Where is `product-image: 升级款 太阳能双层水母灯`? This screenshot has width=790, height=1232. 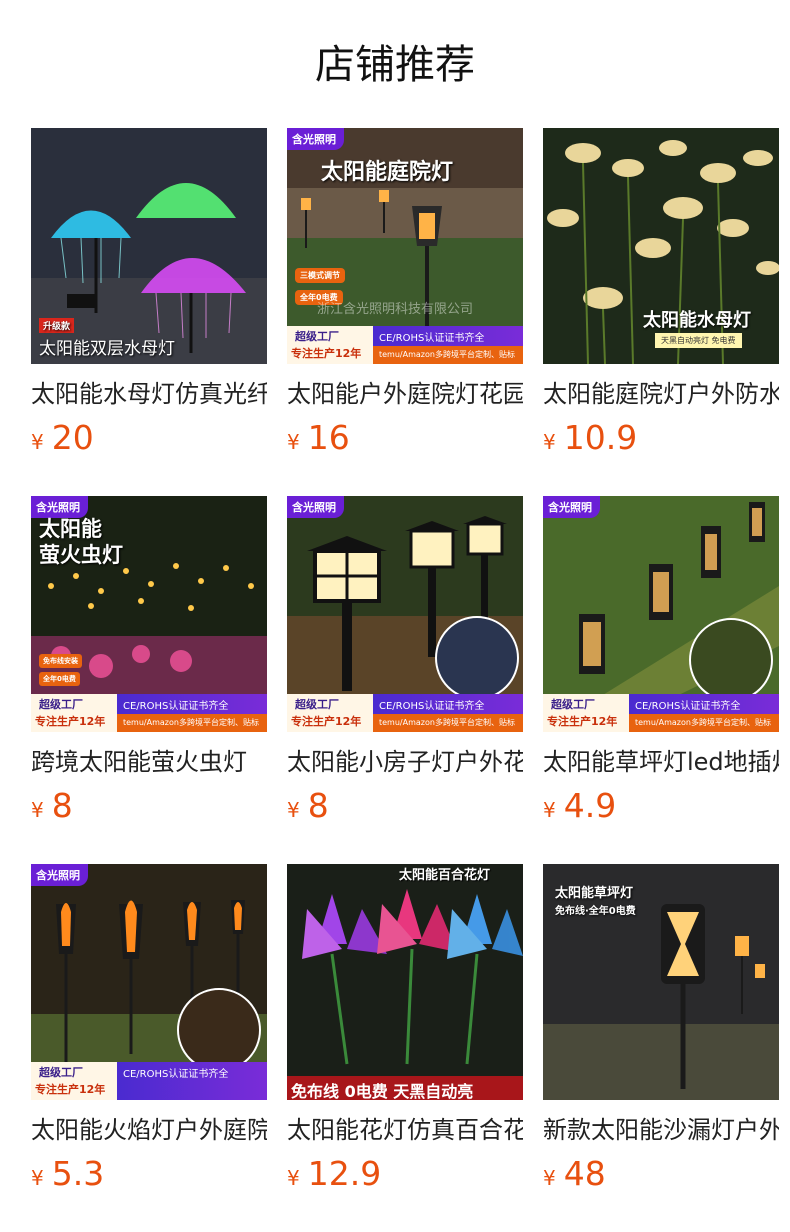
product-image: 升级款 太阳能双层水母灯 is located at coordinates (149, 246).